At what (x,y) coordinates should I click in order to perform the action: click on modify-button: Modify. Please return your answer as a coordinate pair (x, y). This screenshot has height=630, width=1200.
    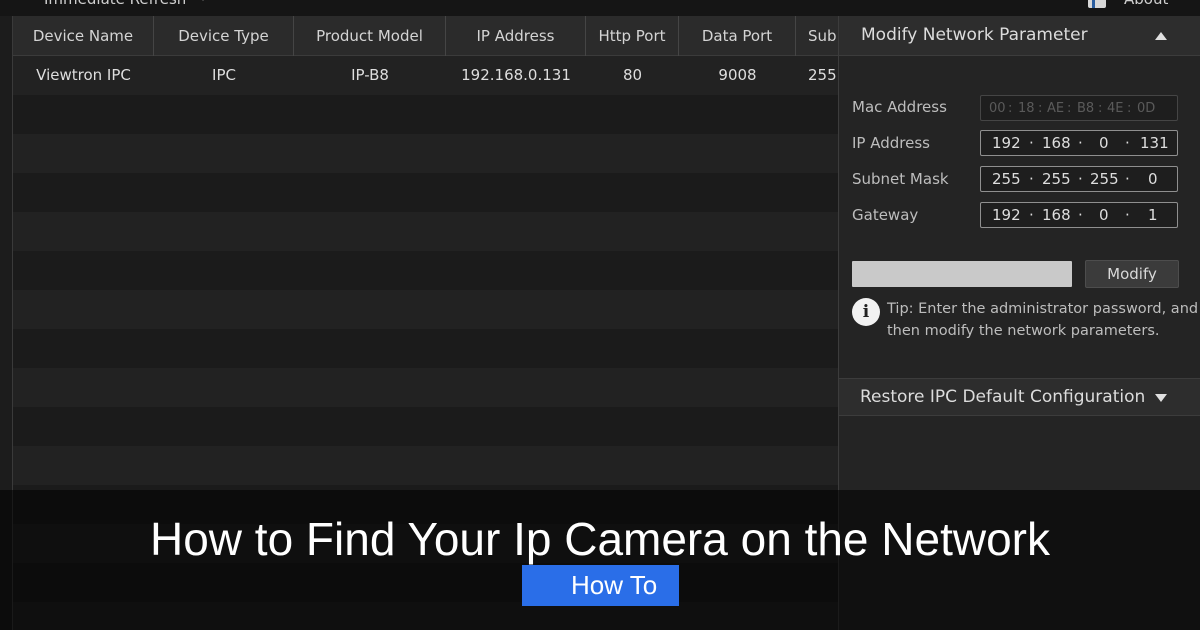
    Looking at the image, I should click on (1132, 274).